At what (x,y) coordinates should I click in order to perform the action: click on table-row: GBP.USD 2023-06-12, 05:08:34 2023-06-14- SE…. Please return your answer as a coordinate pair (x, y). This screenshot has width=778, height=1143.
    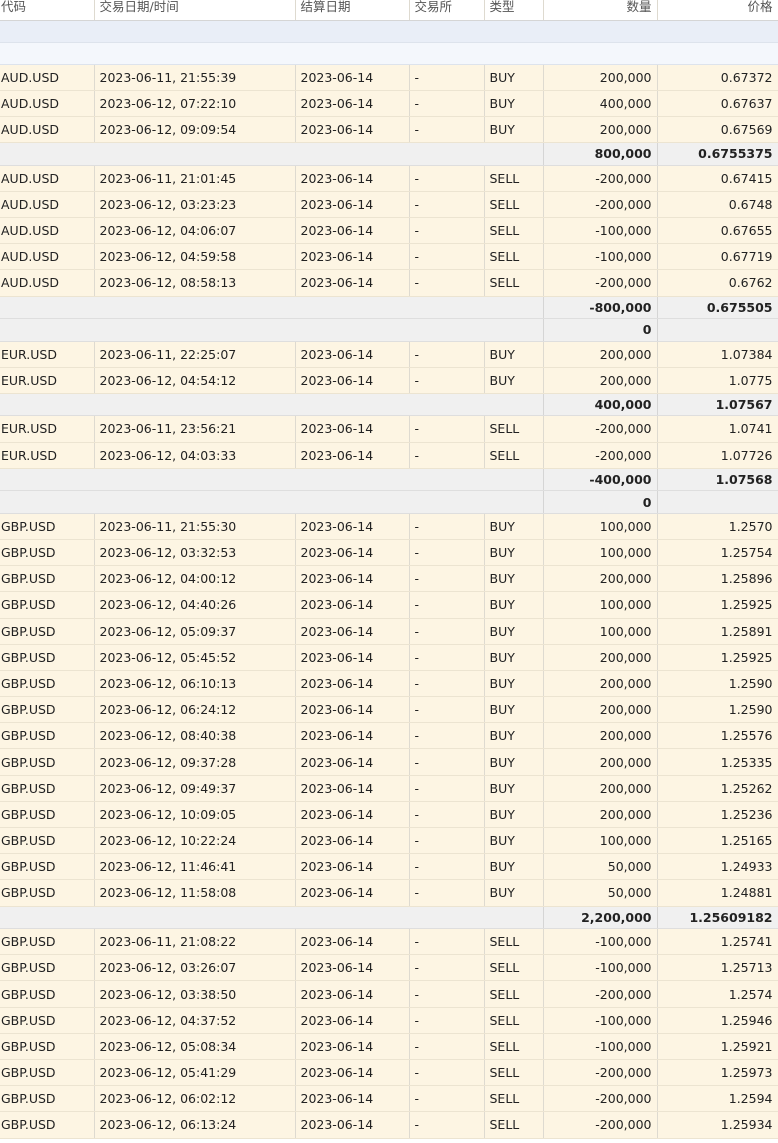
    Looking at the image, I should click on (389, 1047).